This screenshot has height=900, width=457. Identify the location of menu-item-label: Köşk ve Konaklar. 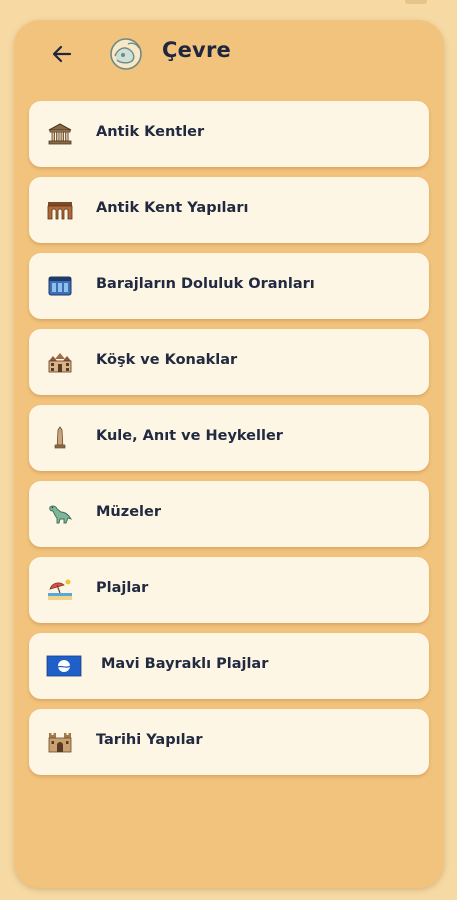
(167, 360).